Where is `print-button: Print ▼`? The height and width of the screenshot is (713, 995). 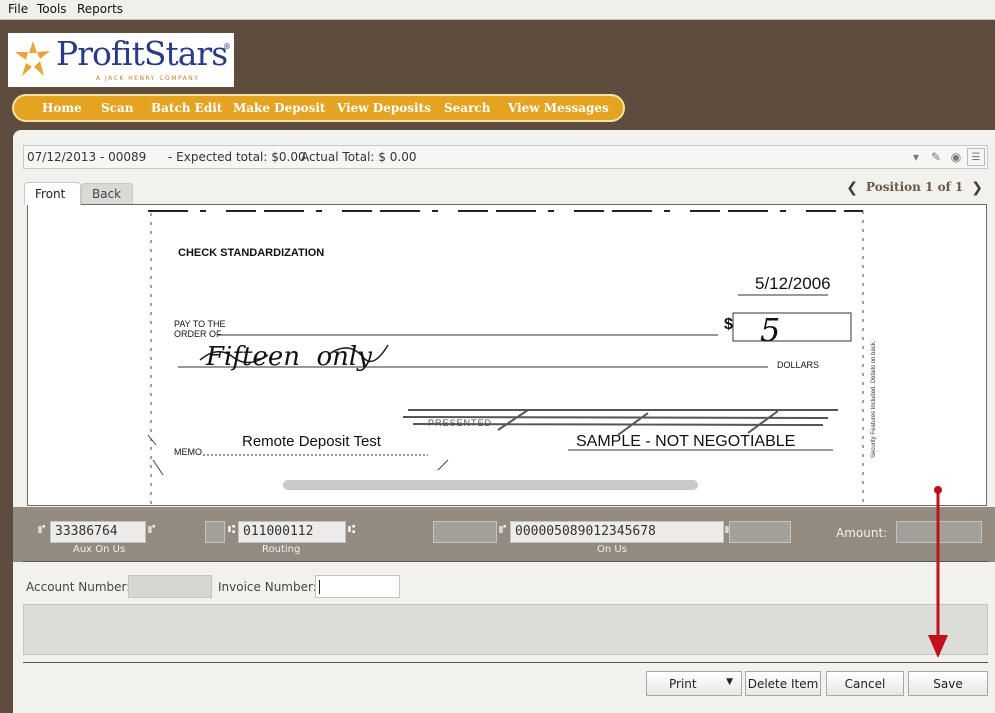
print-button: Print ▼ is located at coordinates (694, 683).